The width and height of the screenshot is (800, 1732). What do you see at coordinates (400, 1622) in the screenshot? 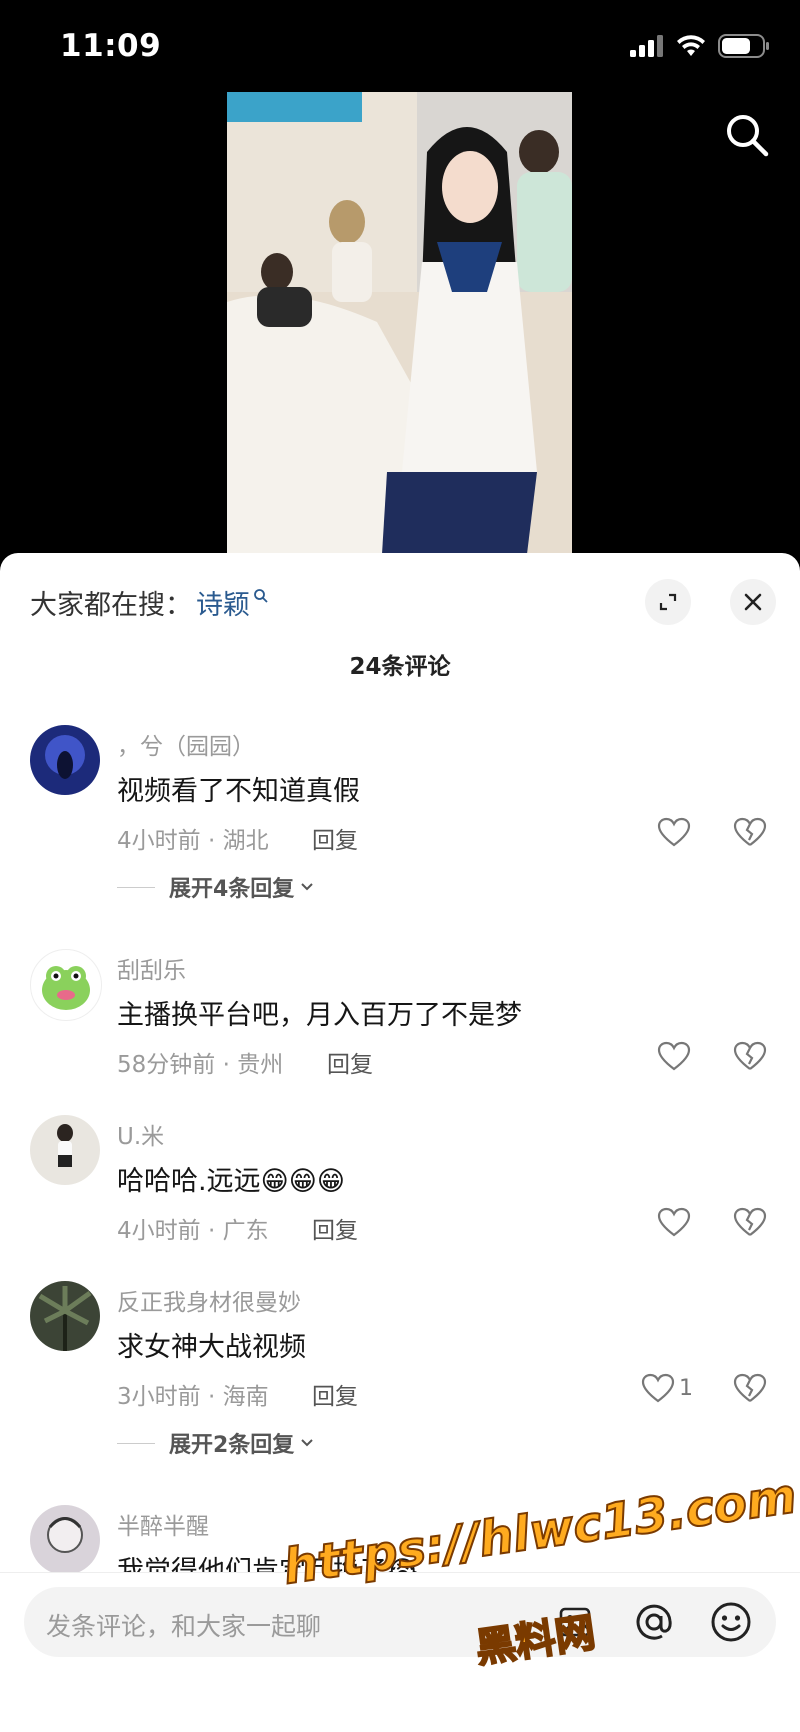
I see `comment-input: 发条评论，和大家一起聊` at bounding box center [400, 1622].